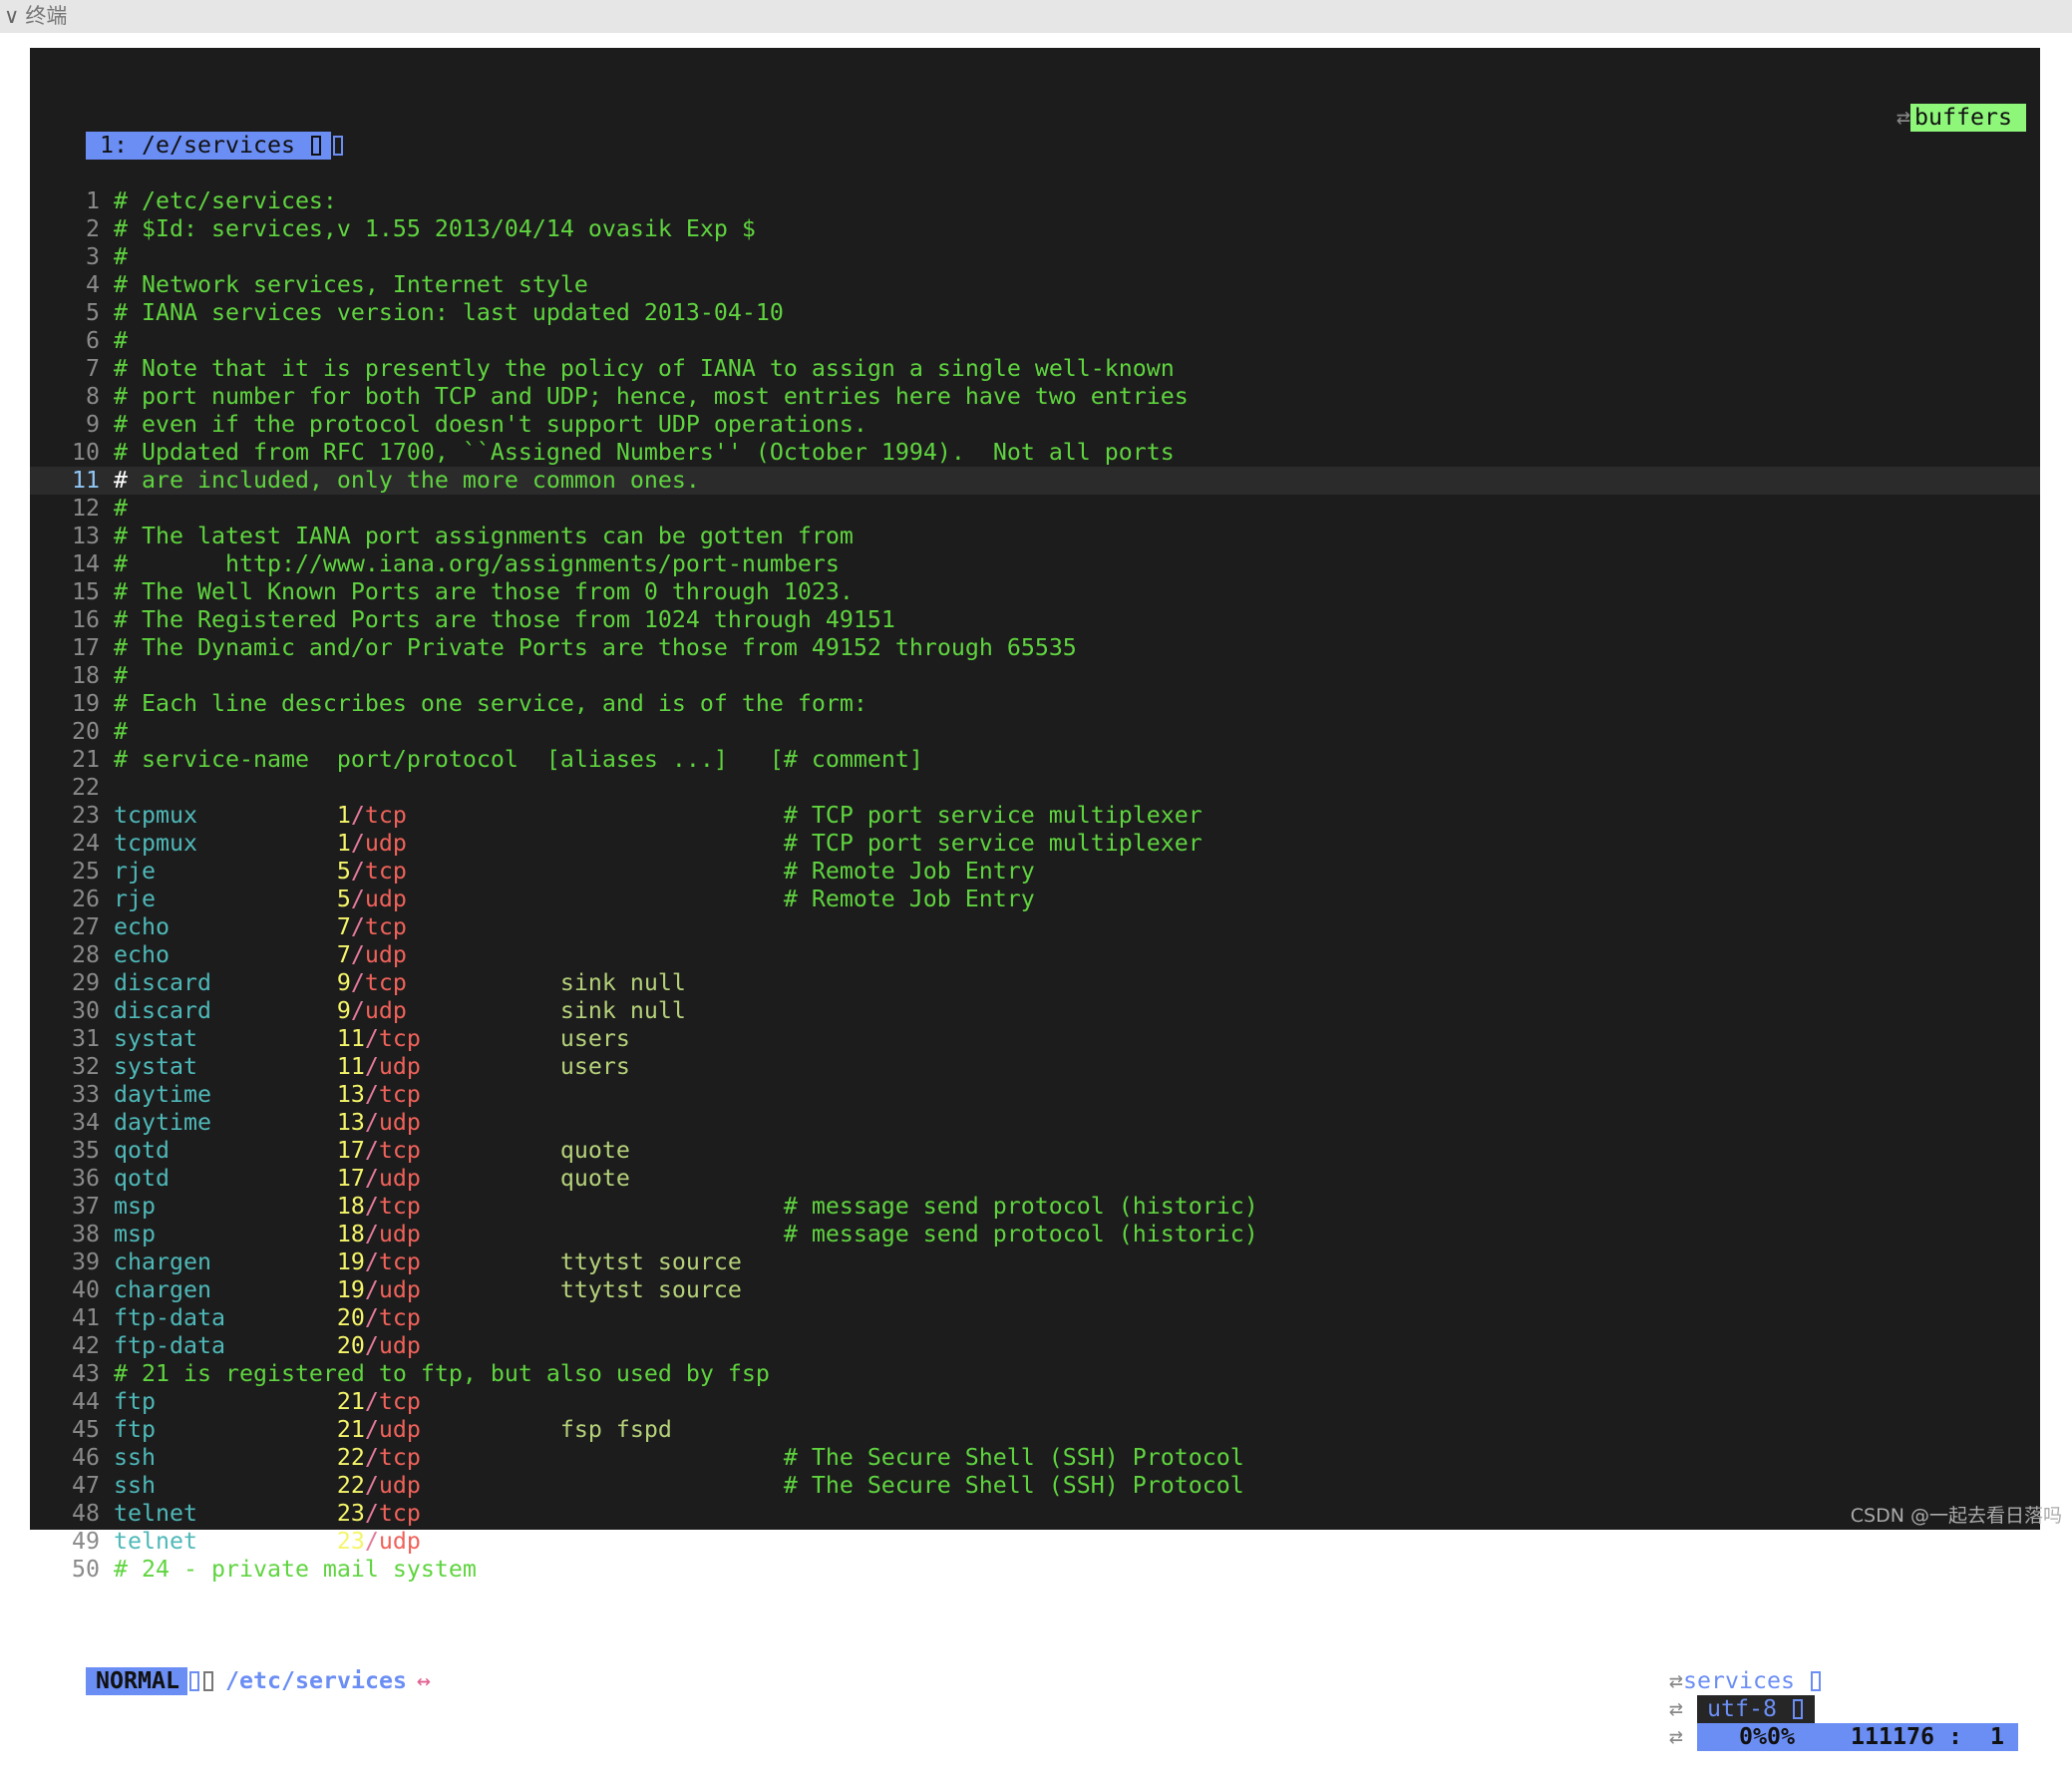 This screenshot has height=1779, width=2072. I want to click on port-protocol: 18/udp, so click(449, 1234).